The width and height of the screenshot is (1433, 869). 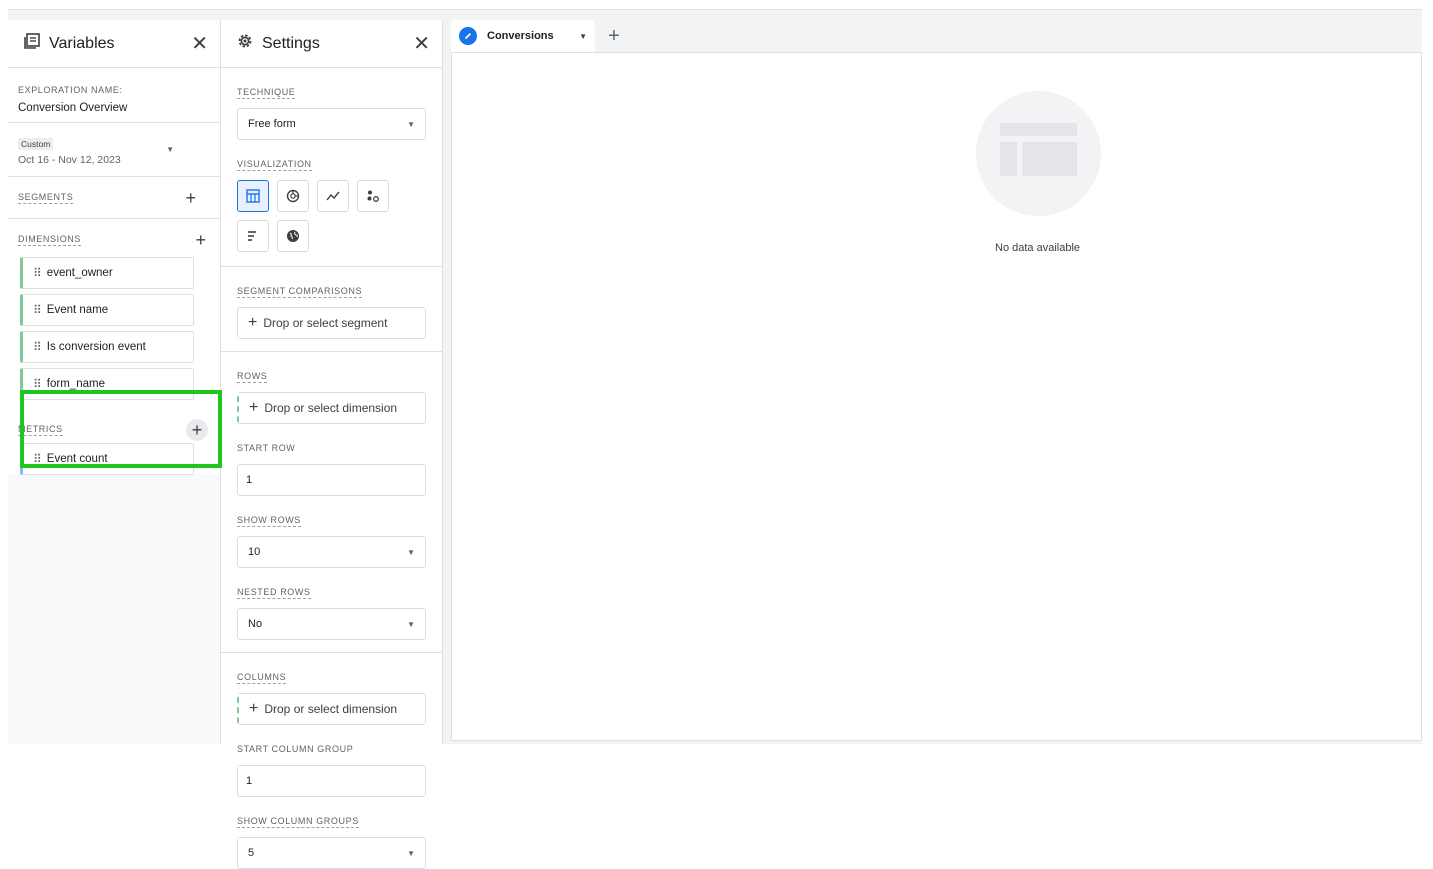 I want to click on dimension-chip: ⠿ Is conversion event, so click(x=107, y=347).